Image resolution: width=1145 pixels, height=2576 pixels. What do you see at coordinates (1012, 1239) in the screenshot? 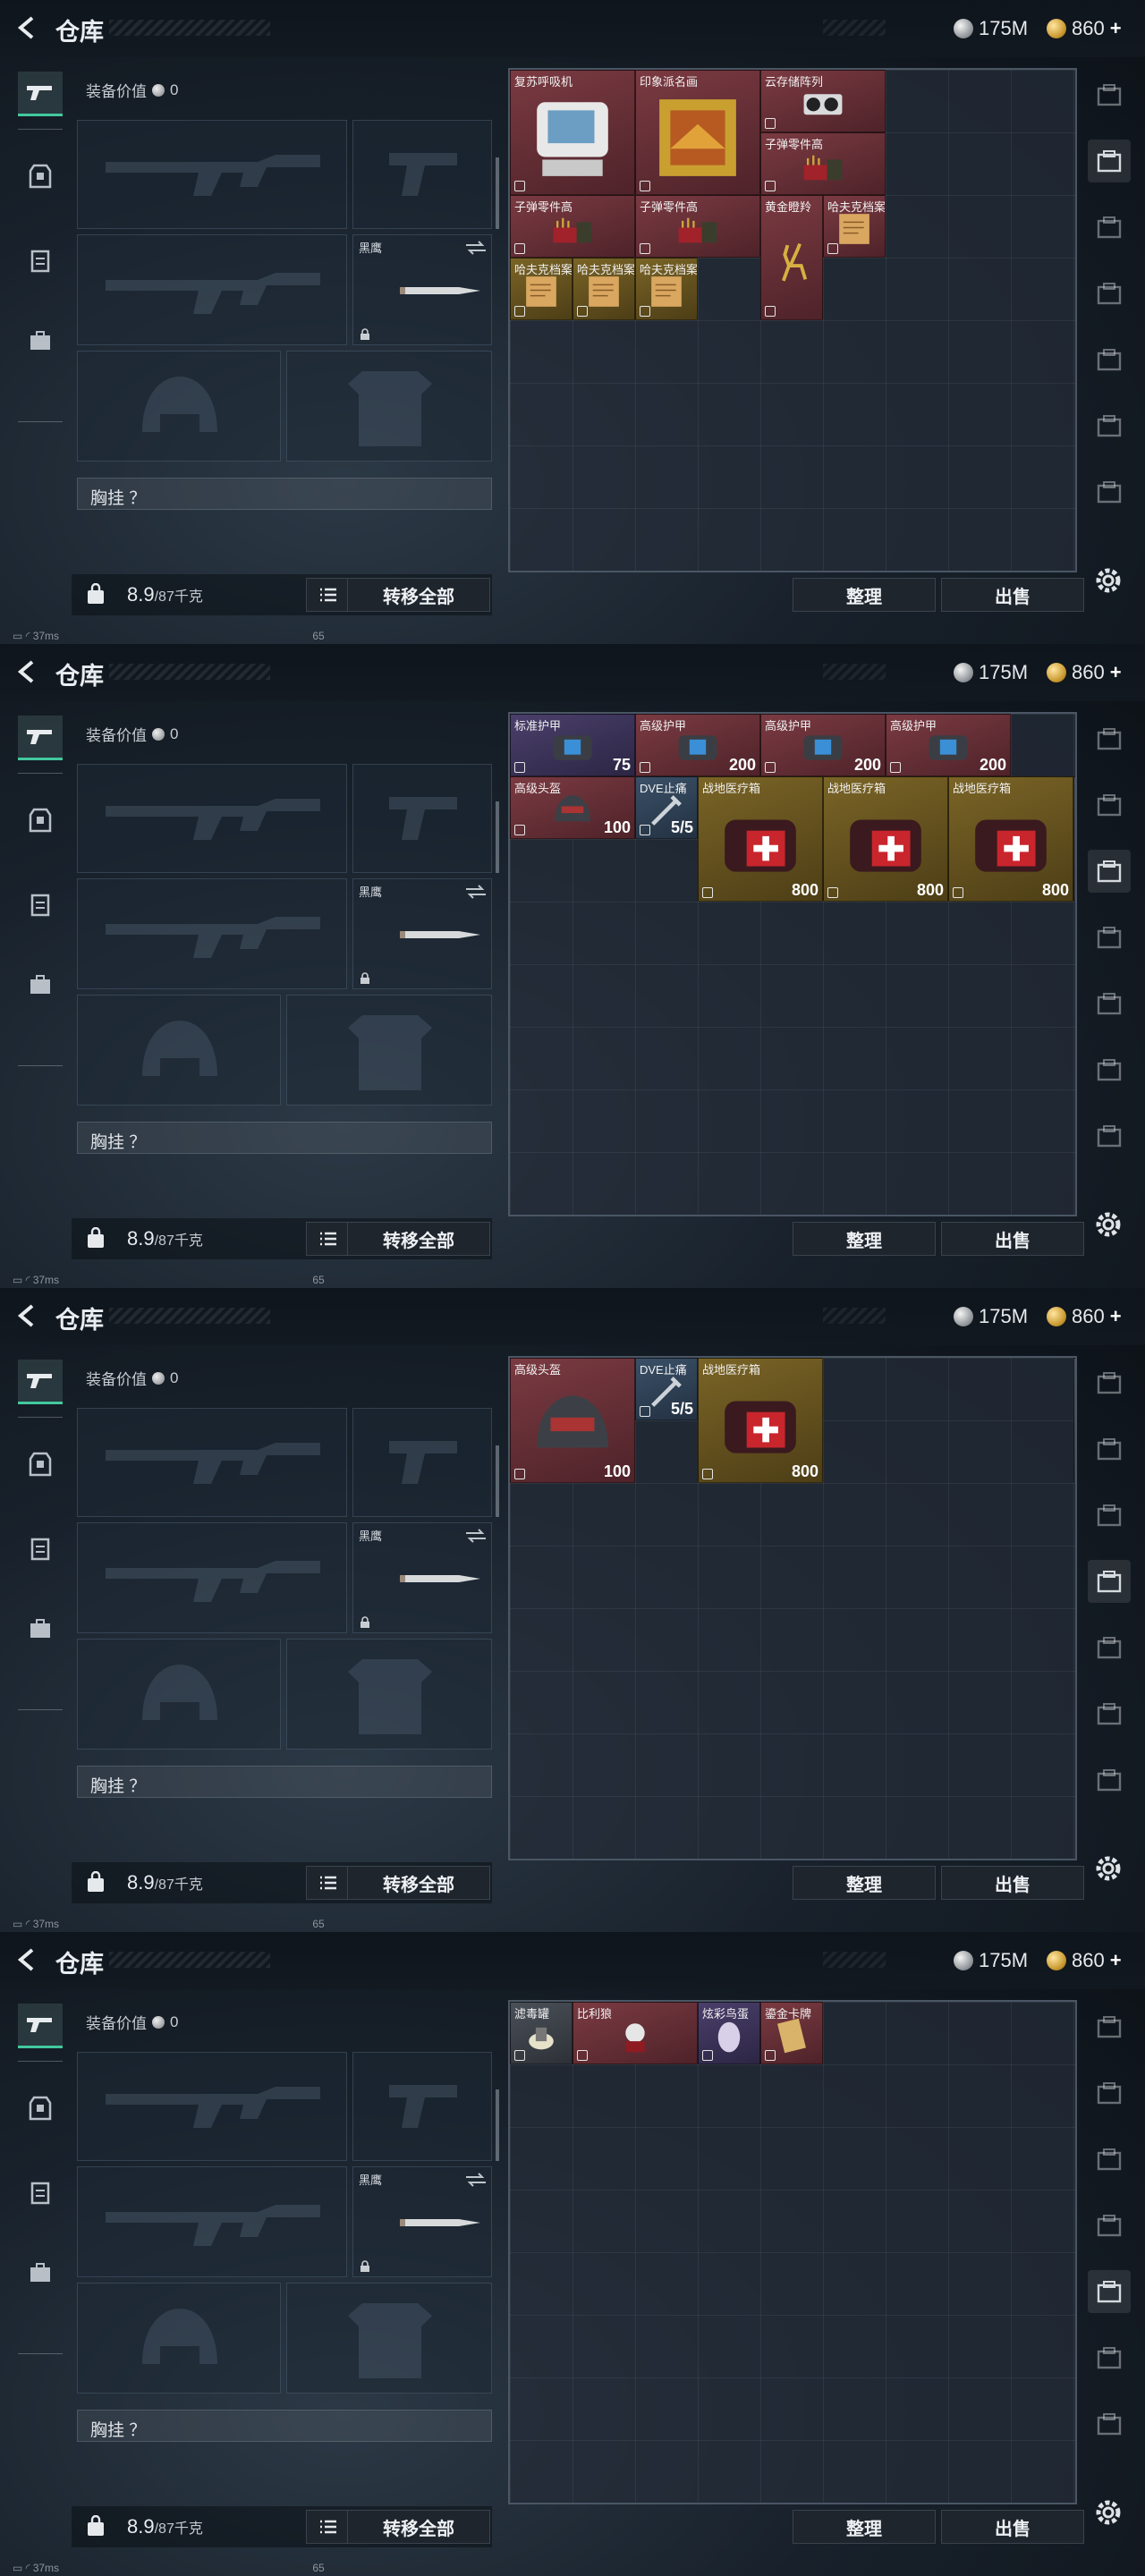
I see `sell-button: 出售` at bounding box center [1012, 1239].